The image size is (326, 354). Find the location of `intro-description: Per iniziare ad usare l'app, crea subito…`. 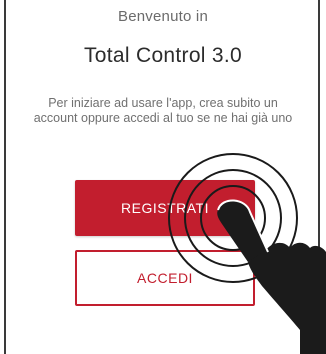

intro-description: Per iniziare ad usare l'app, crea subito… is located at coordinates (163, 110).